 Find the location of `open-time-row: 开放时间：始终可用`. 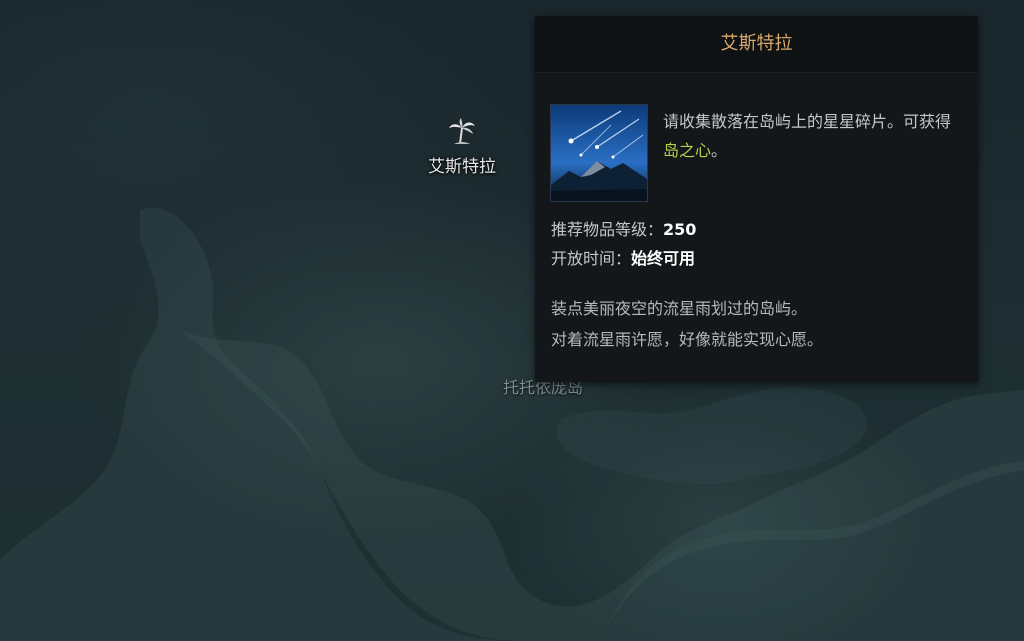

open-time-row: 开放时间：始终可用 is located at coordinates (623, 258).